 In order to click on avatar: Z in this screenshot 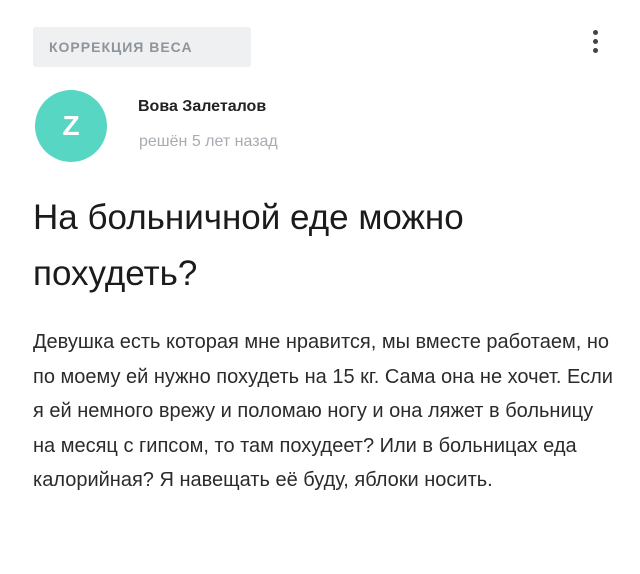, I will do `click(71, 126)`.